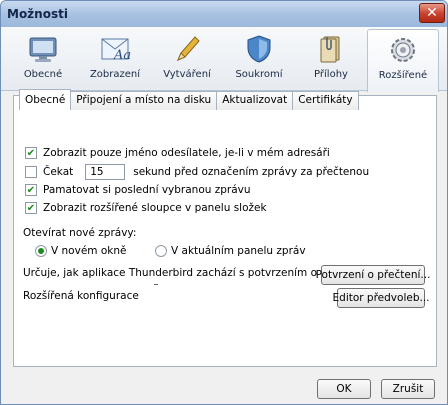 The image size is (448, 405). Describe the element at coordinates (81, 296) in the screenshot. I see `config-text: Rozšířená konfigurace` at that location.